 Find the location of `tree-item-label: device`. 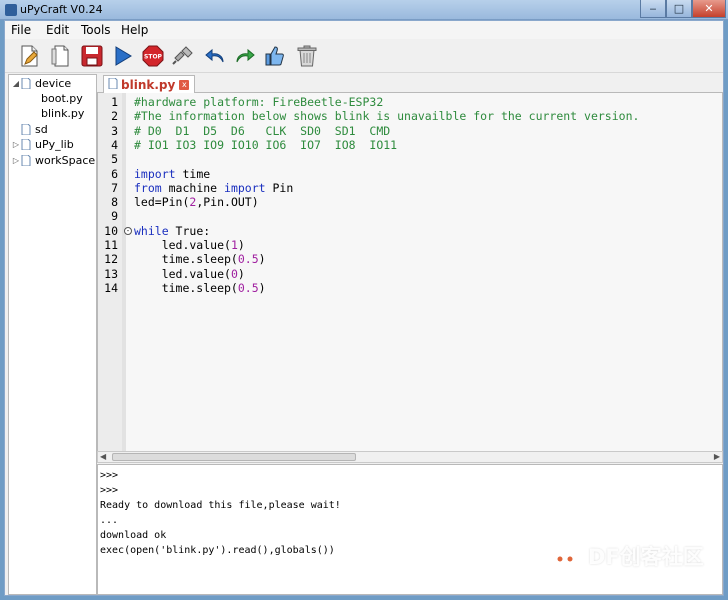

tree-item-label: device is located at coordinates (53, 83).